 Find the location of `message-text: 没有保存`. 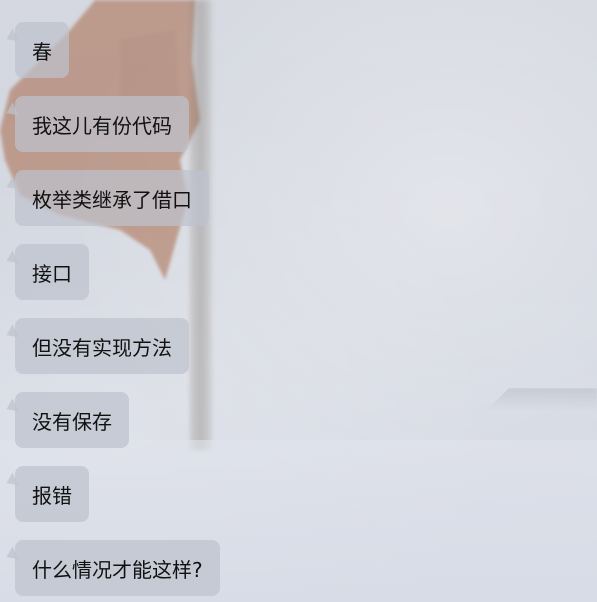

message-text: 没有保存 is located at coordinates (72, 421).